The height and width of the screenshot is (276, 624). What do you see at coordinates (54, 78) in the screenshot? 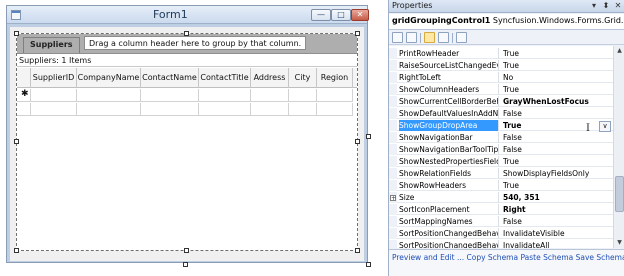
I see `column-header: SupplierID` at bounding box center [54, 78].